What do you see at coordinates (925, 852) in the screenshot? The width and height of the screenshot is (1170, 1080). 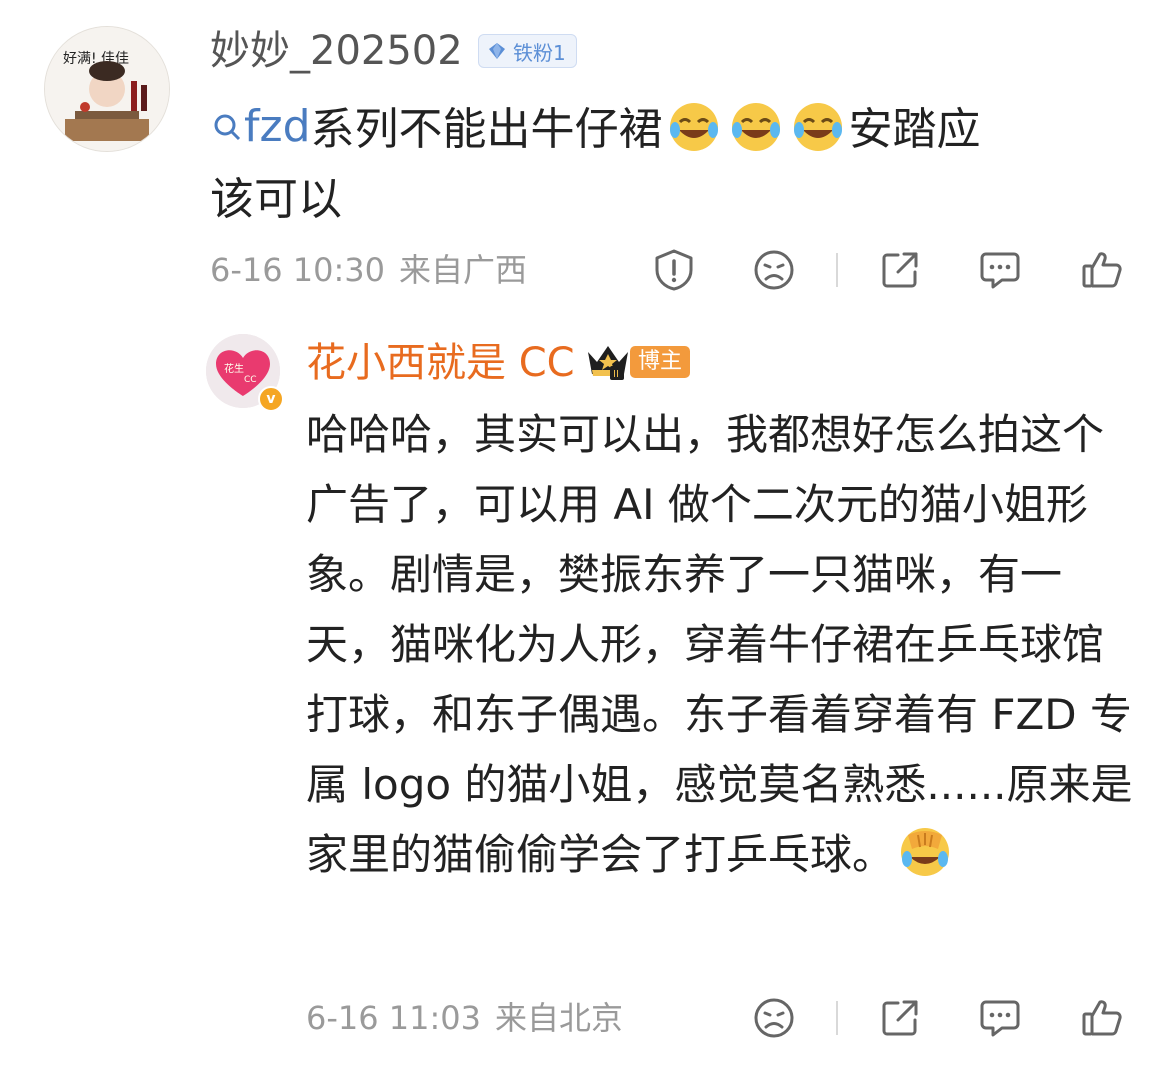 I see `facepalm-laugh-emoji-icon` at bounding box center [925, 852].